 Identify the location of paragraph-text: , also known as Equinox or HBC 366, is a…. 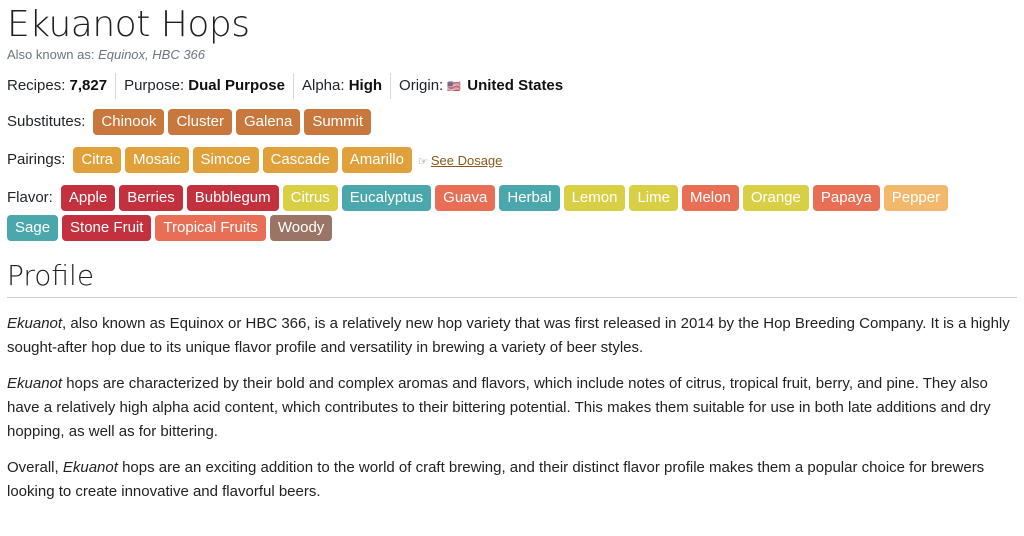
(508, 335).